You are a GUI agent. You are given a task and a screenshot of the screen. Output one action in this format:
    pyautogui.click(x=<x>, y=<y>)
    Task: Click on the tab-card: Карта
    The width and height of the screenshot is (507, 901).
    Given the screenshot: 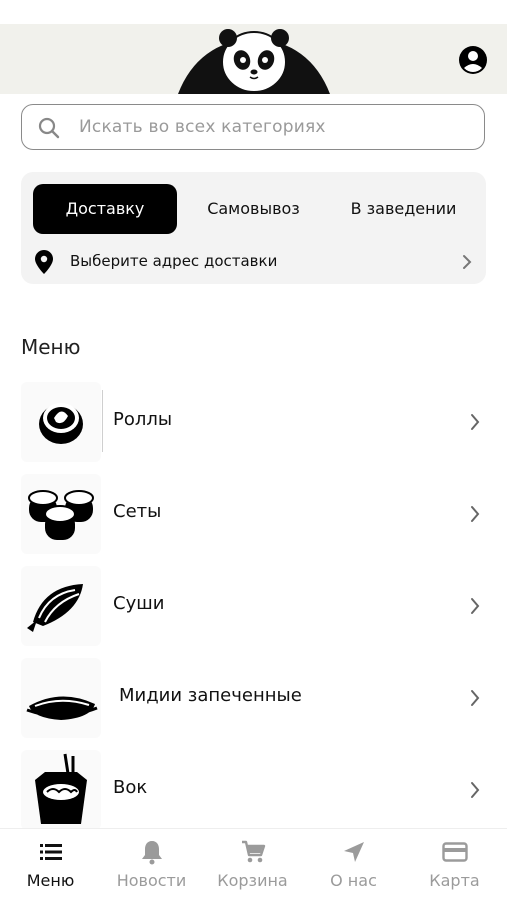 What is the action you would take?
    pyautogui.click(x=454, y=865)
    